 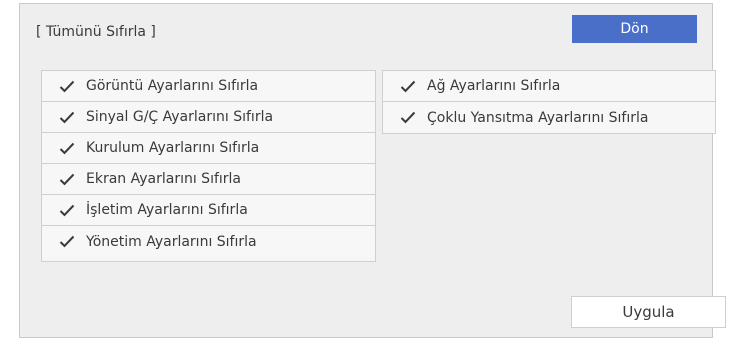 I want to click on reset-option-label: İşletim Ayarlarını Sıfırla, so click(x=167, y=210).